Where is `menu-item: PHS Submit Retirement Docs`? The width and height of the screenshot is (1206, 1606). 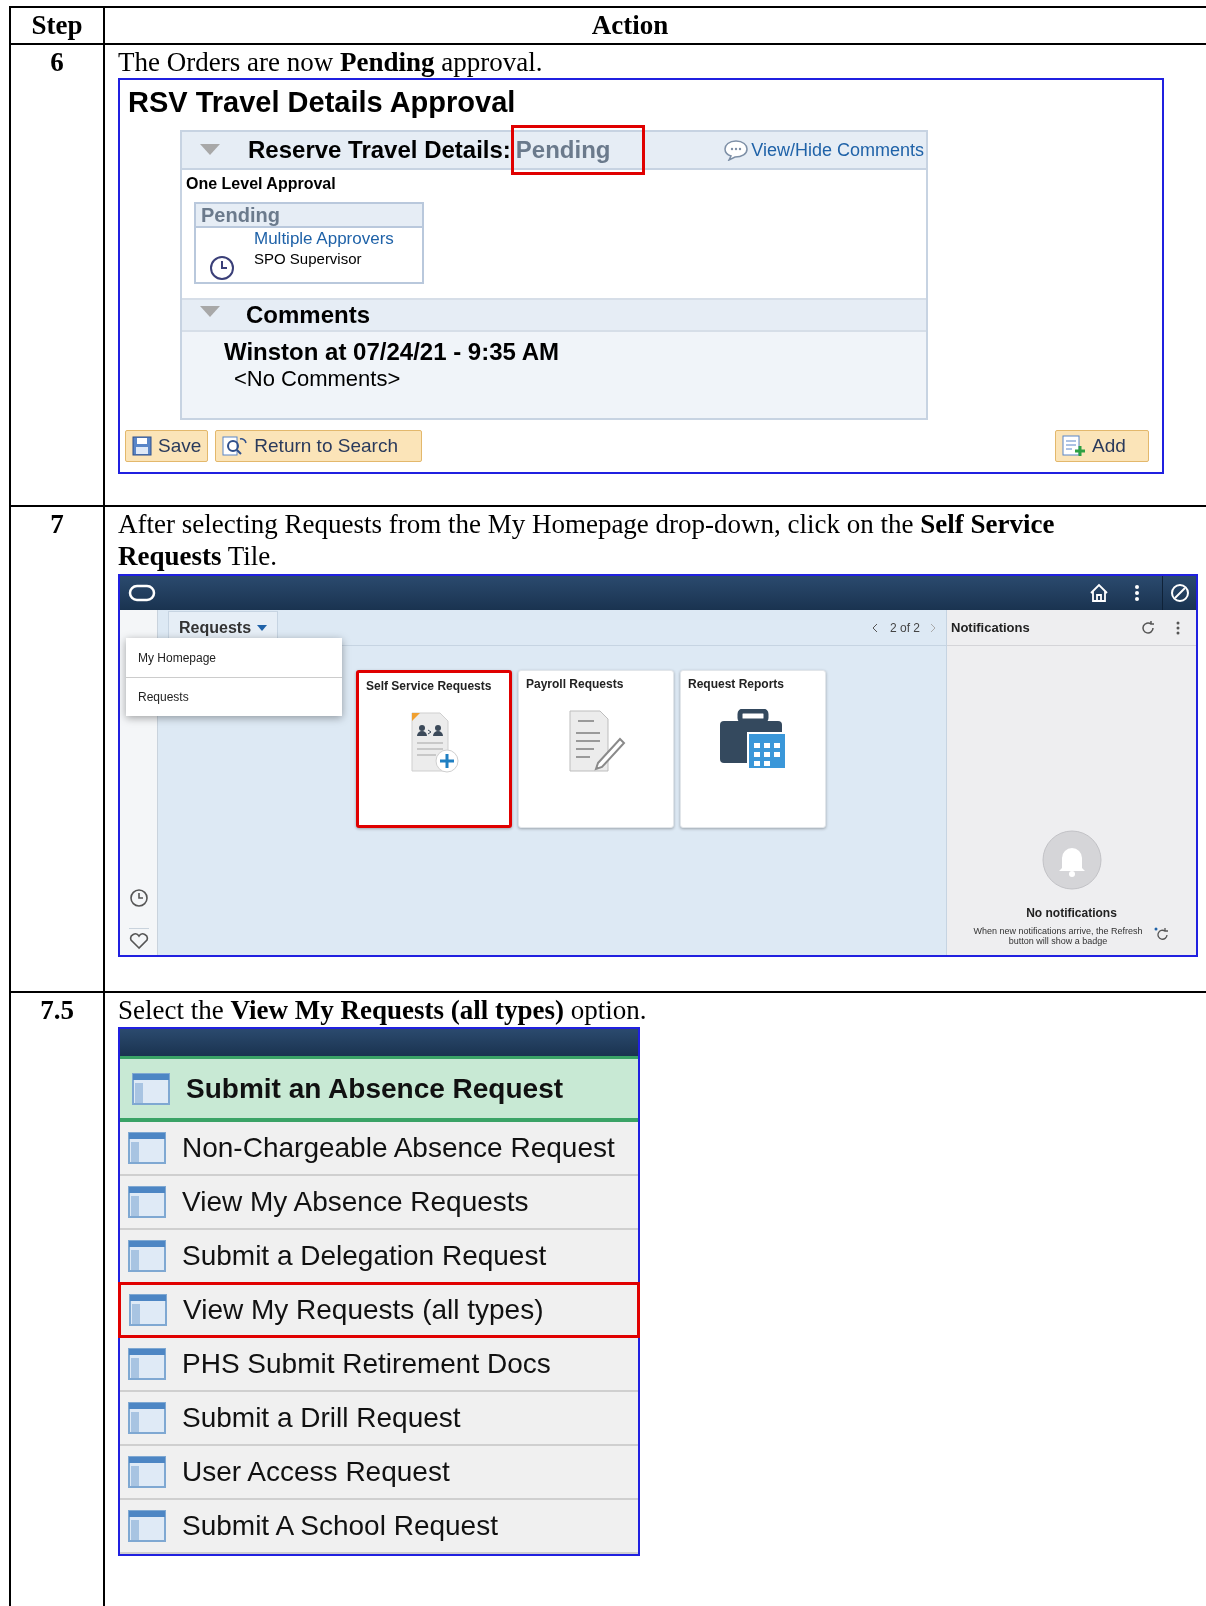
menu-item: PHS Submit Retirement Docs is located at coordinates (379, 1365).